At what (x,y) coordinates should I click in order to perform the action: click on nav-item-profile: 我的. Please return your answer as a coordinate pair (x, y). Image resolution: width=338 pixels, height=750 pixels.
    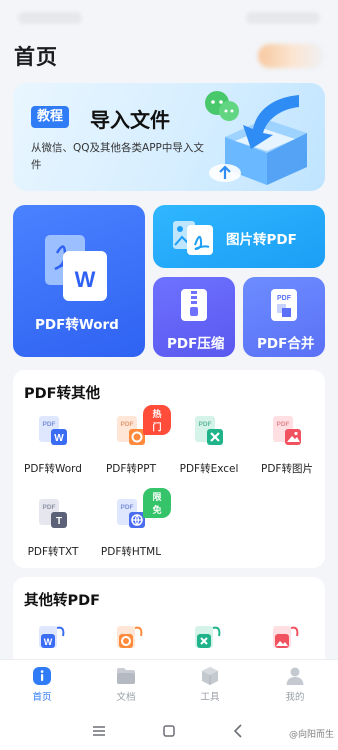
    Looking at the image, I should click on (295, 684).